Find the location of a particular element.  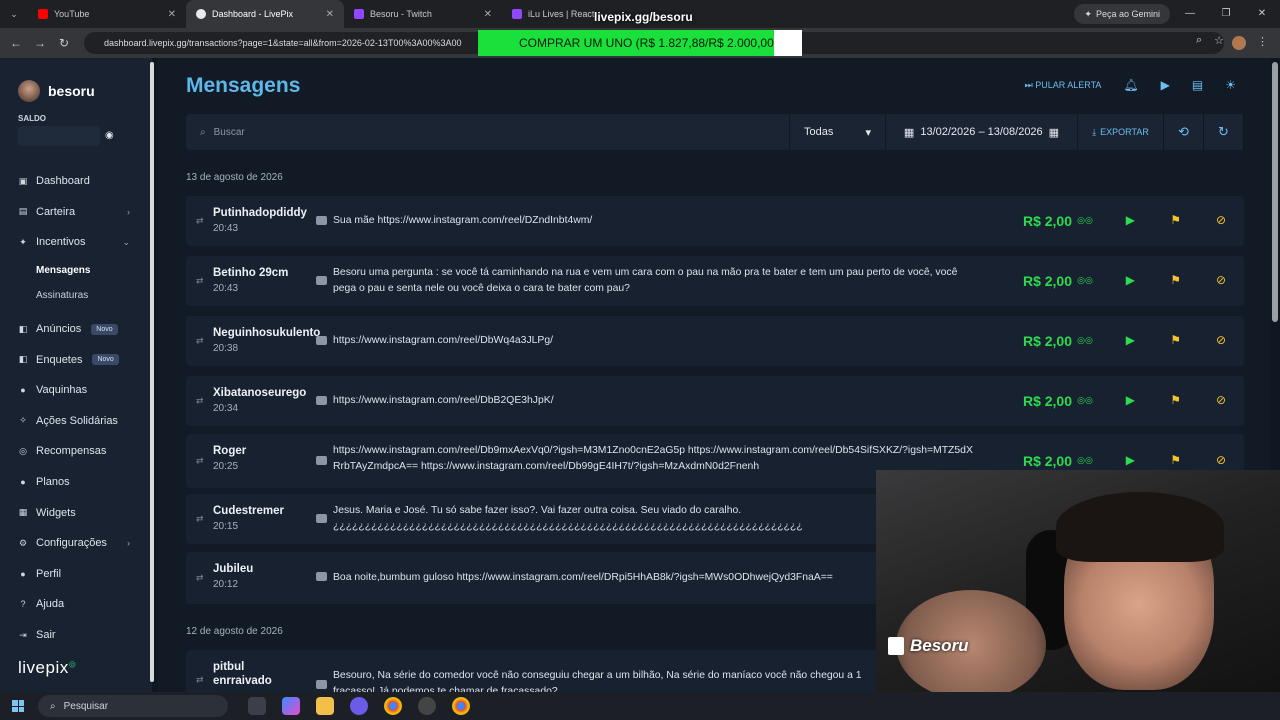

address-bar-actions: ⌕ ☆ is located at coordinates (1210, 40).